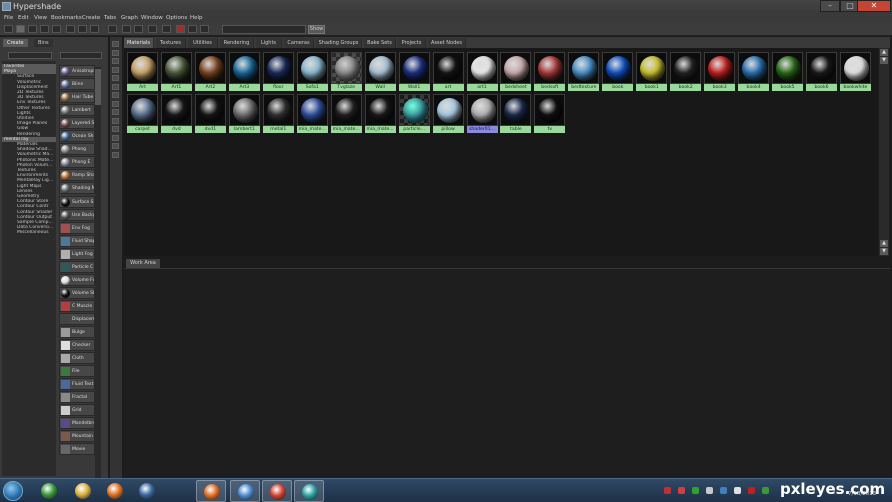  I want to click on menu-tabs: Tabs, so click(110, 18).